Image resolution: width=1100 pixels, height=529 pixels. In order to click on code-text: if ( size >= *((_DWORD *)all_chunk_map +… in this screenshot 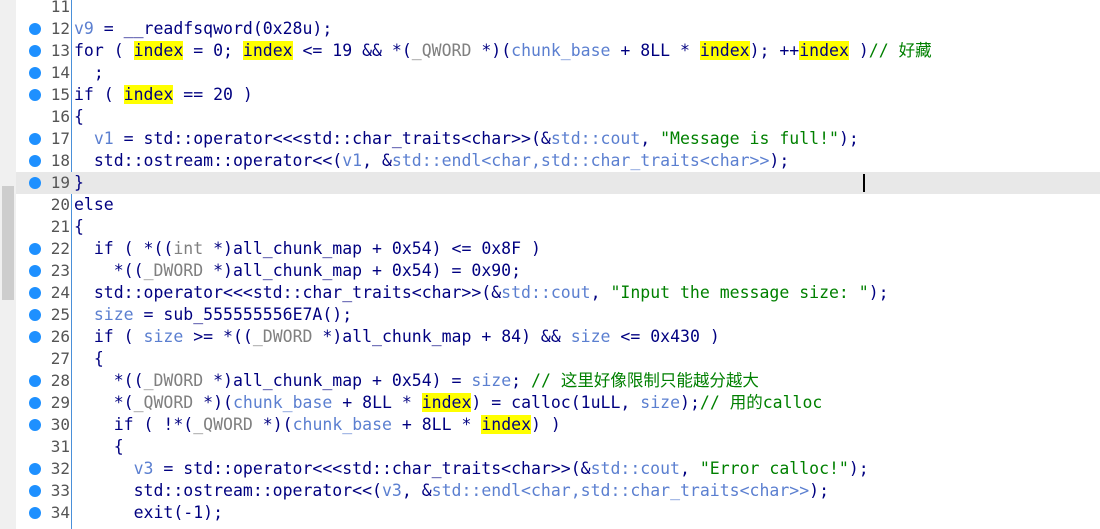, I will do `click(397, 337)`.